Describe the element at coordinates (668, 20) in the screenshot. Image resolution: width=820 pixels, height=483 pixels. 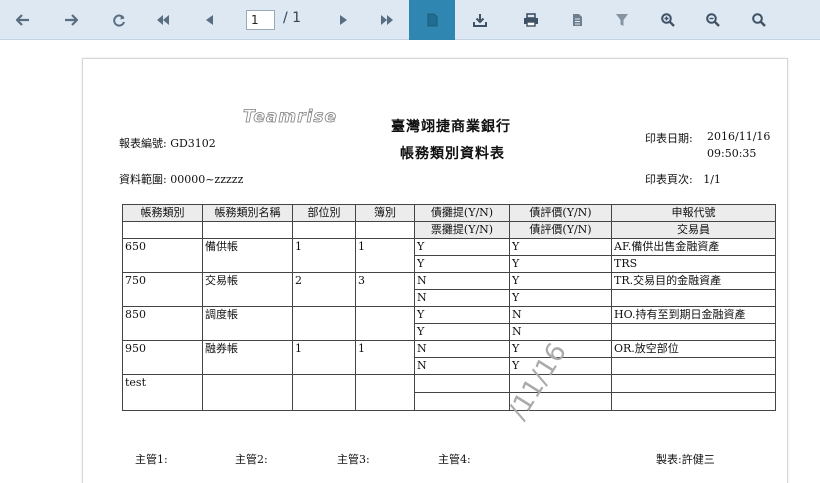
I see `zoom-in-icon` at that location.